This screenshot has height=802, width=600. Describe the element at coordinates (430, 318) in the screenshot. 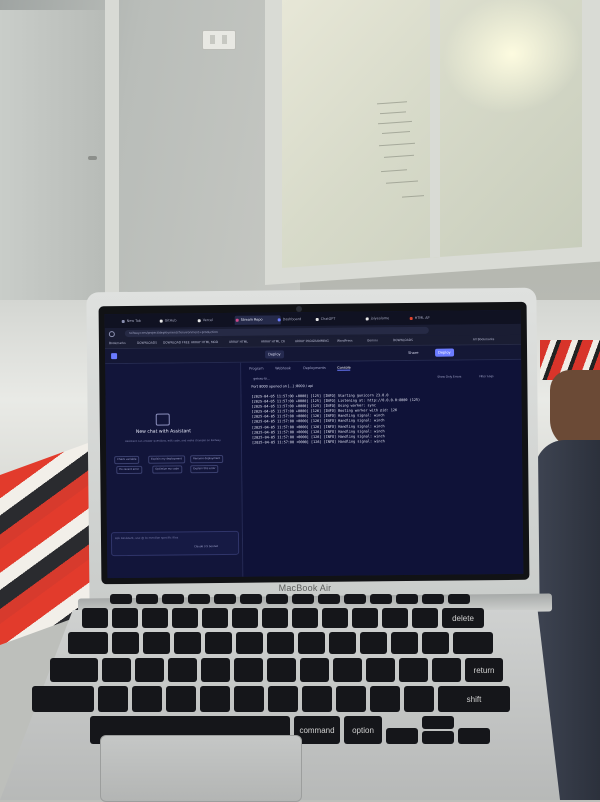

I see `browser-tab: HTML AP` at that location.